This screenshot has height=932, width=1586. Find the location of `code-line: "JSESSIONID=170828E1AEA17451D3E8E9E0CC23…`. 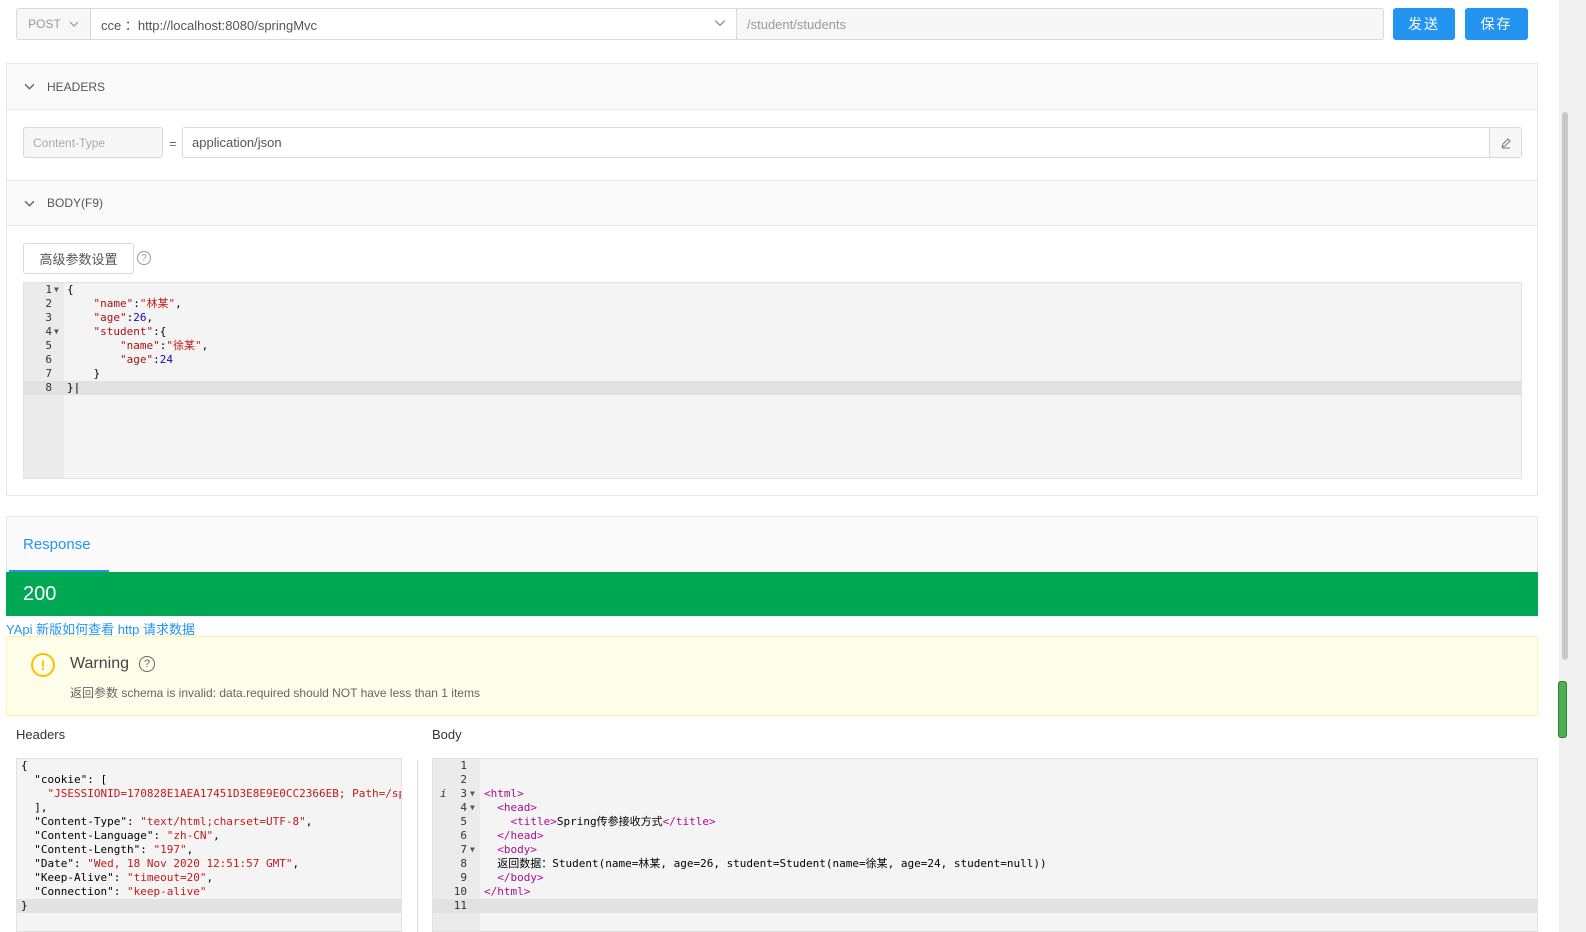

code-line: "JSESSIONID=170828E1AEA17451D3E8E9E0CC23… is located at coordinates (224, 793).